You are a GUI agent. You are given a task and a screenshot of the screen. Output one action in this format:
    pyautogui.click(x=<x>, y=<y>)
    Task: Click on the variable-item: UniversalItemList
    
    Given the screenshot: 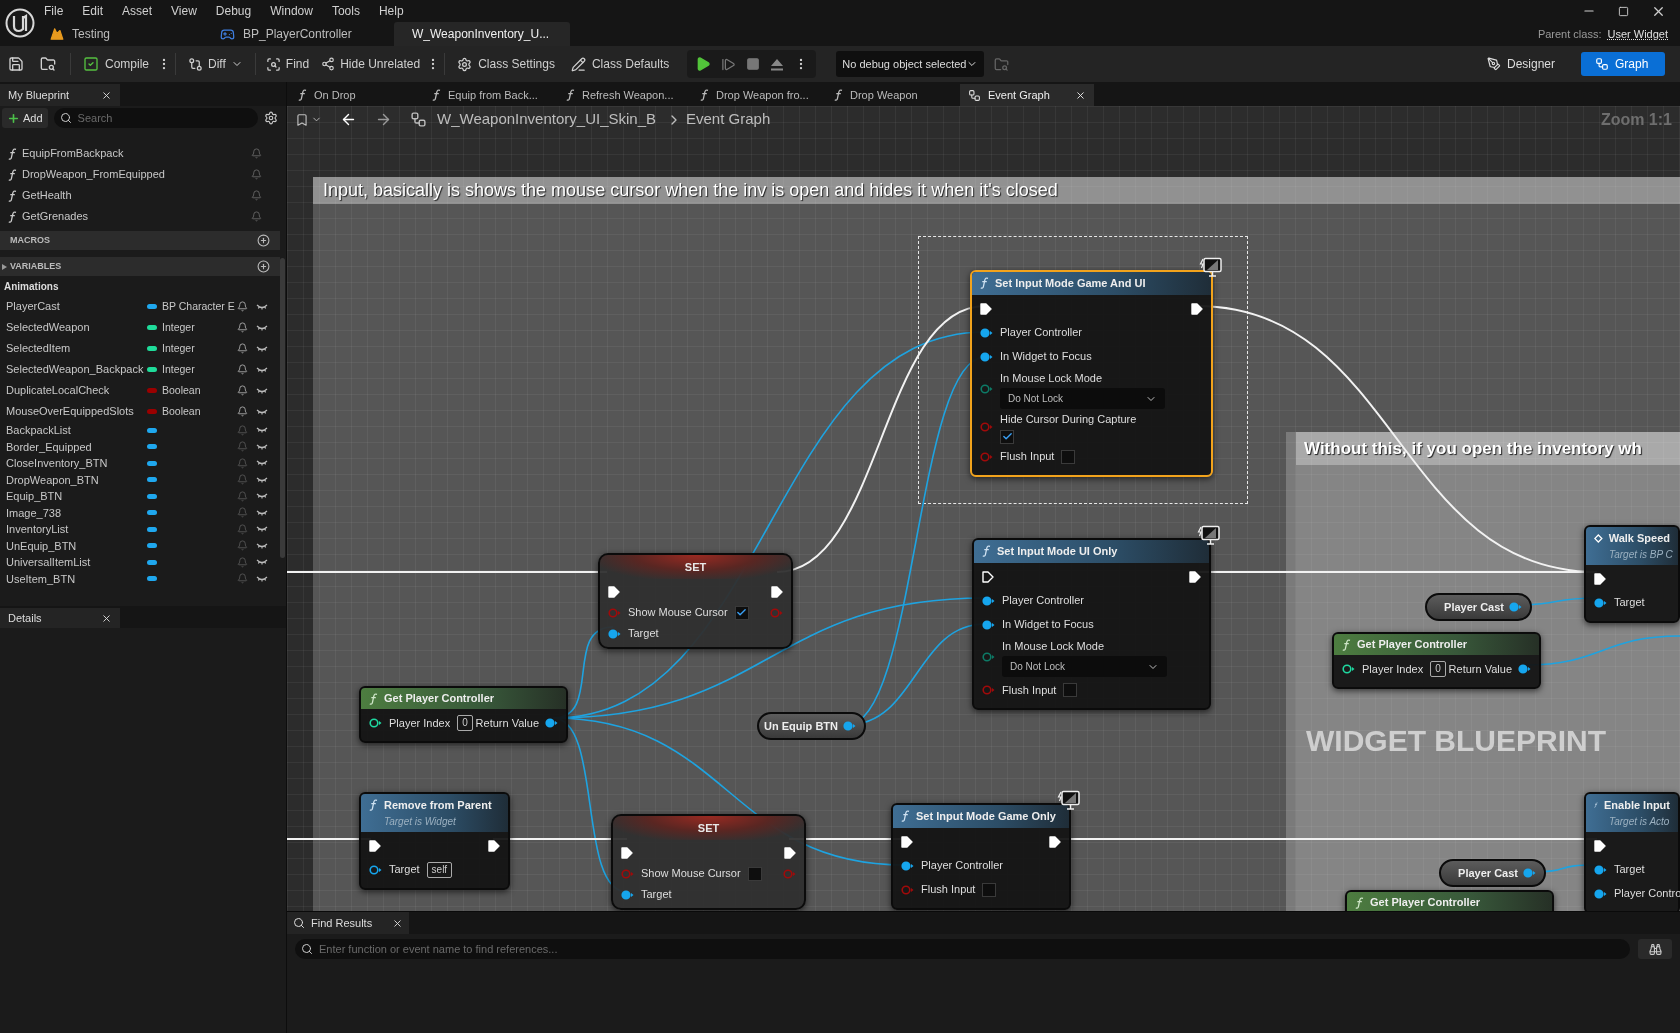 What is the action you would take?
    pyautogui.click(x=140, y=562)
    